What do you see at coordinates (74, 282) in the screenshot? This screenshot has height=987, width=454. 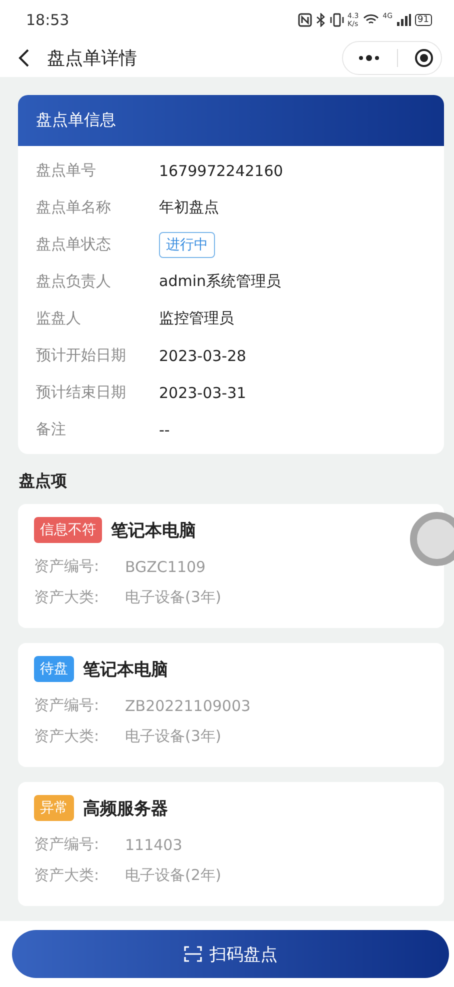 I see `field-label: 盘点负责人` at bounding box center [74, 282].